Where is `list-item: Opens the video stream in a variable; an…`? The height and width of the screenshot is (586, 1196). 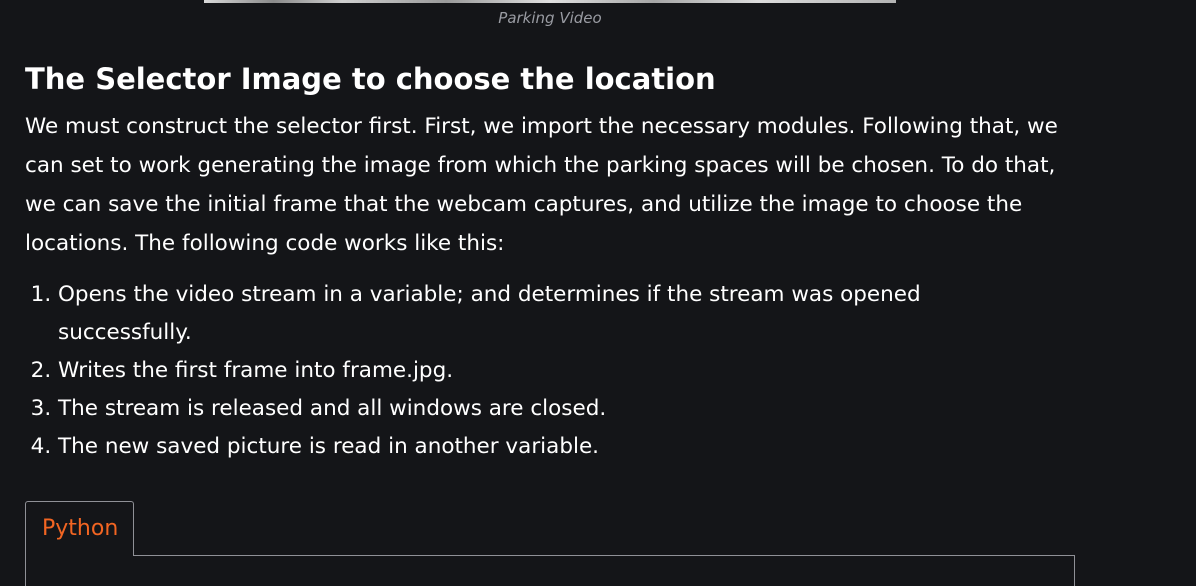 list-item: Opens the video stream in a variable; an… is located at coordinates (518, 314).